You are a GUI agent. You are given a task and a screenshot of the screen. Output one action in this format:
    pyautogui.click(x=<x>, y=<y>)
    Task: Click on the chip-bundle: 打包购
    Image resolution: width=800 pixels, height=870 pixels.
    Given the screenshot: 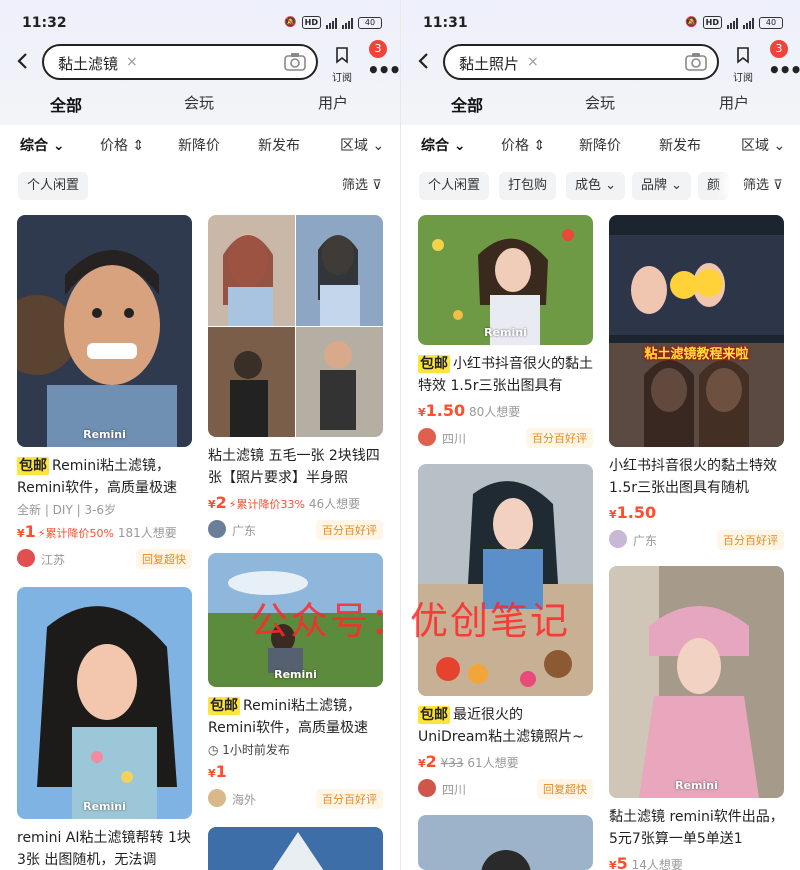 What is the action you would take?
    pyautogui.click(x=528, y=186)
    